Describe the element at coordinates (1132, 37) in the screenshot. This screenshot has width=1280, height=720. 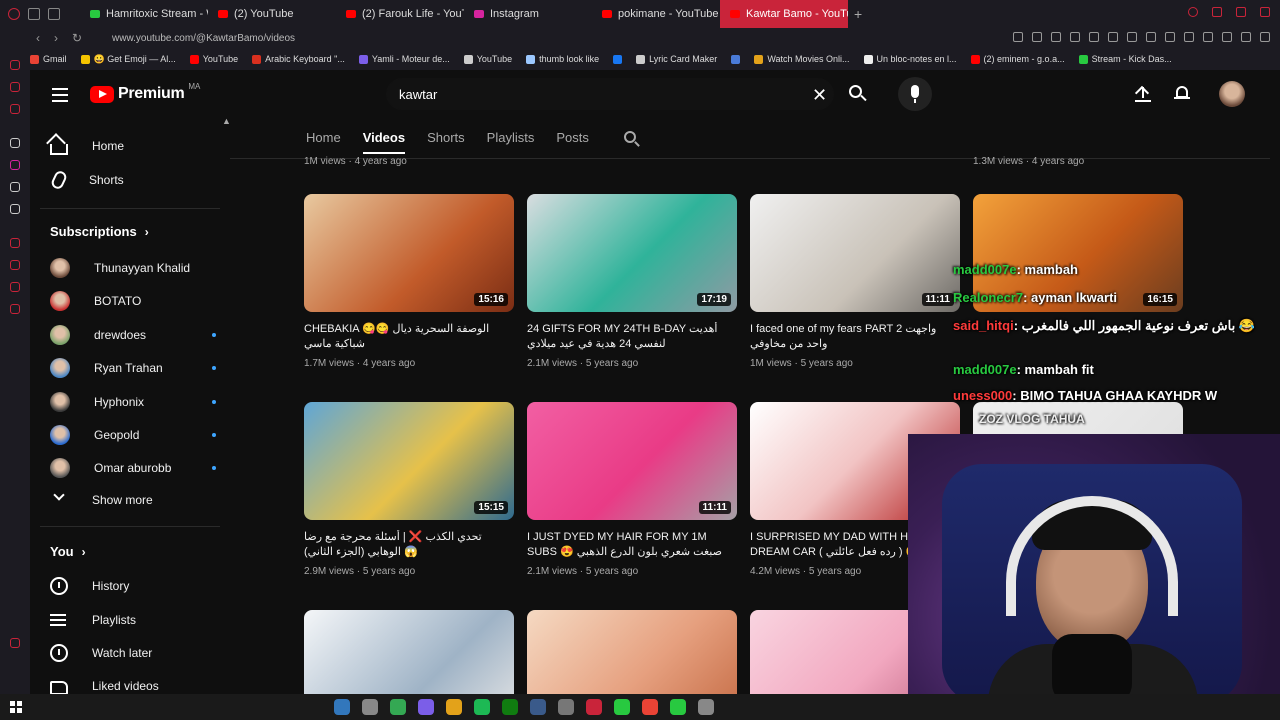
I see `heart-icon` at that location.